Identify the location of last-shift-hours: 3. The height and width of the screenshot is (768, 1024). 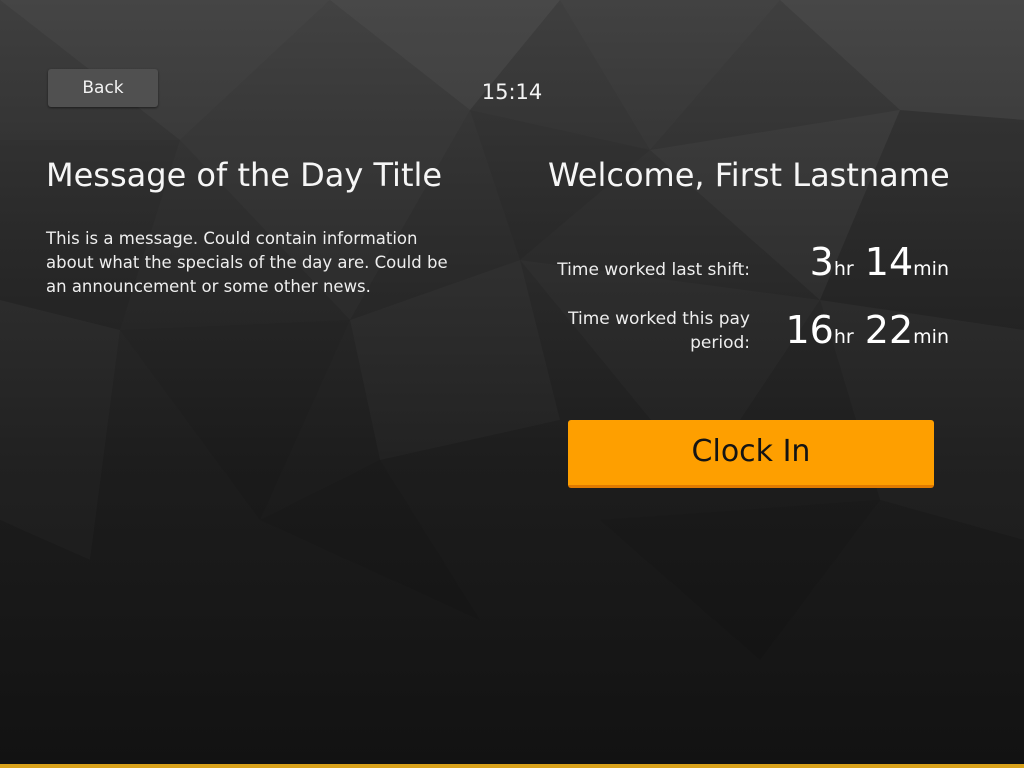
(821, 262).